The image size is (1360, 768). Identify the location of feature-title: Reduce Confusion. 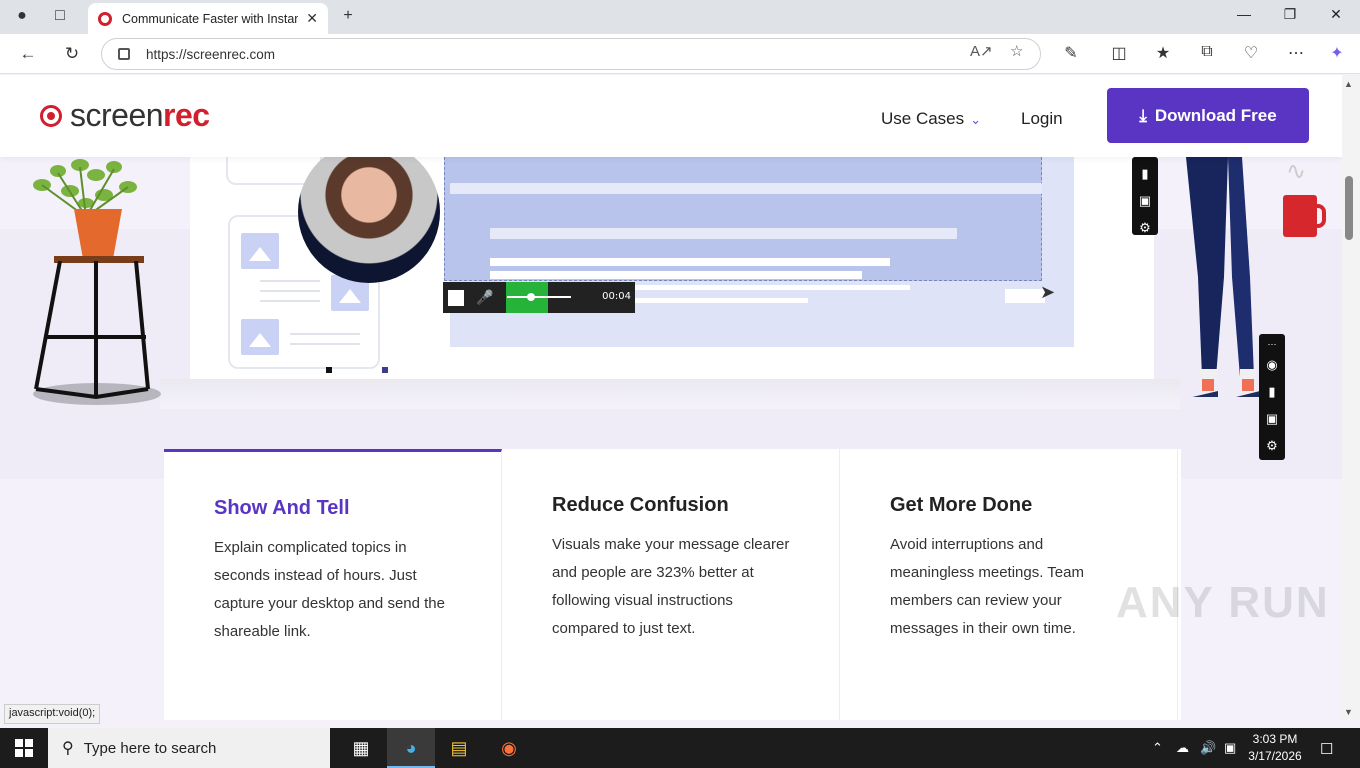
(640, 505).